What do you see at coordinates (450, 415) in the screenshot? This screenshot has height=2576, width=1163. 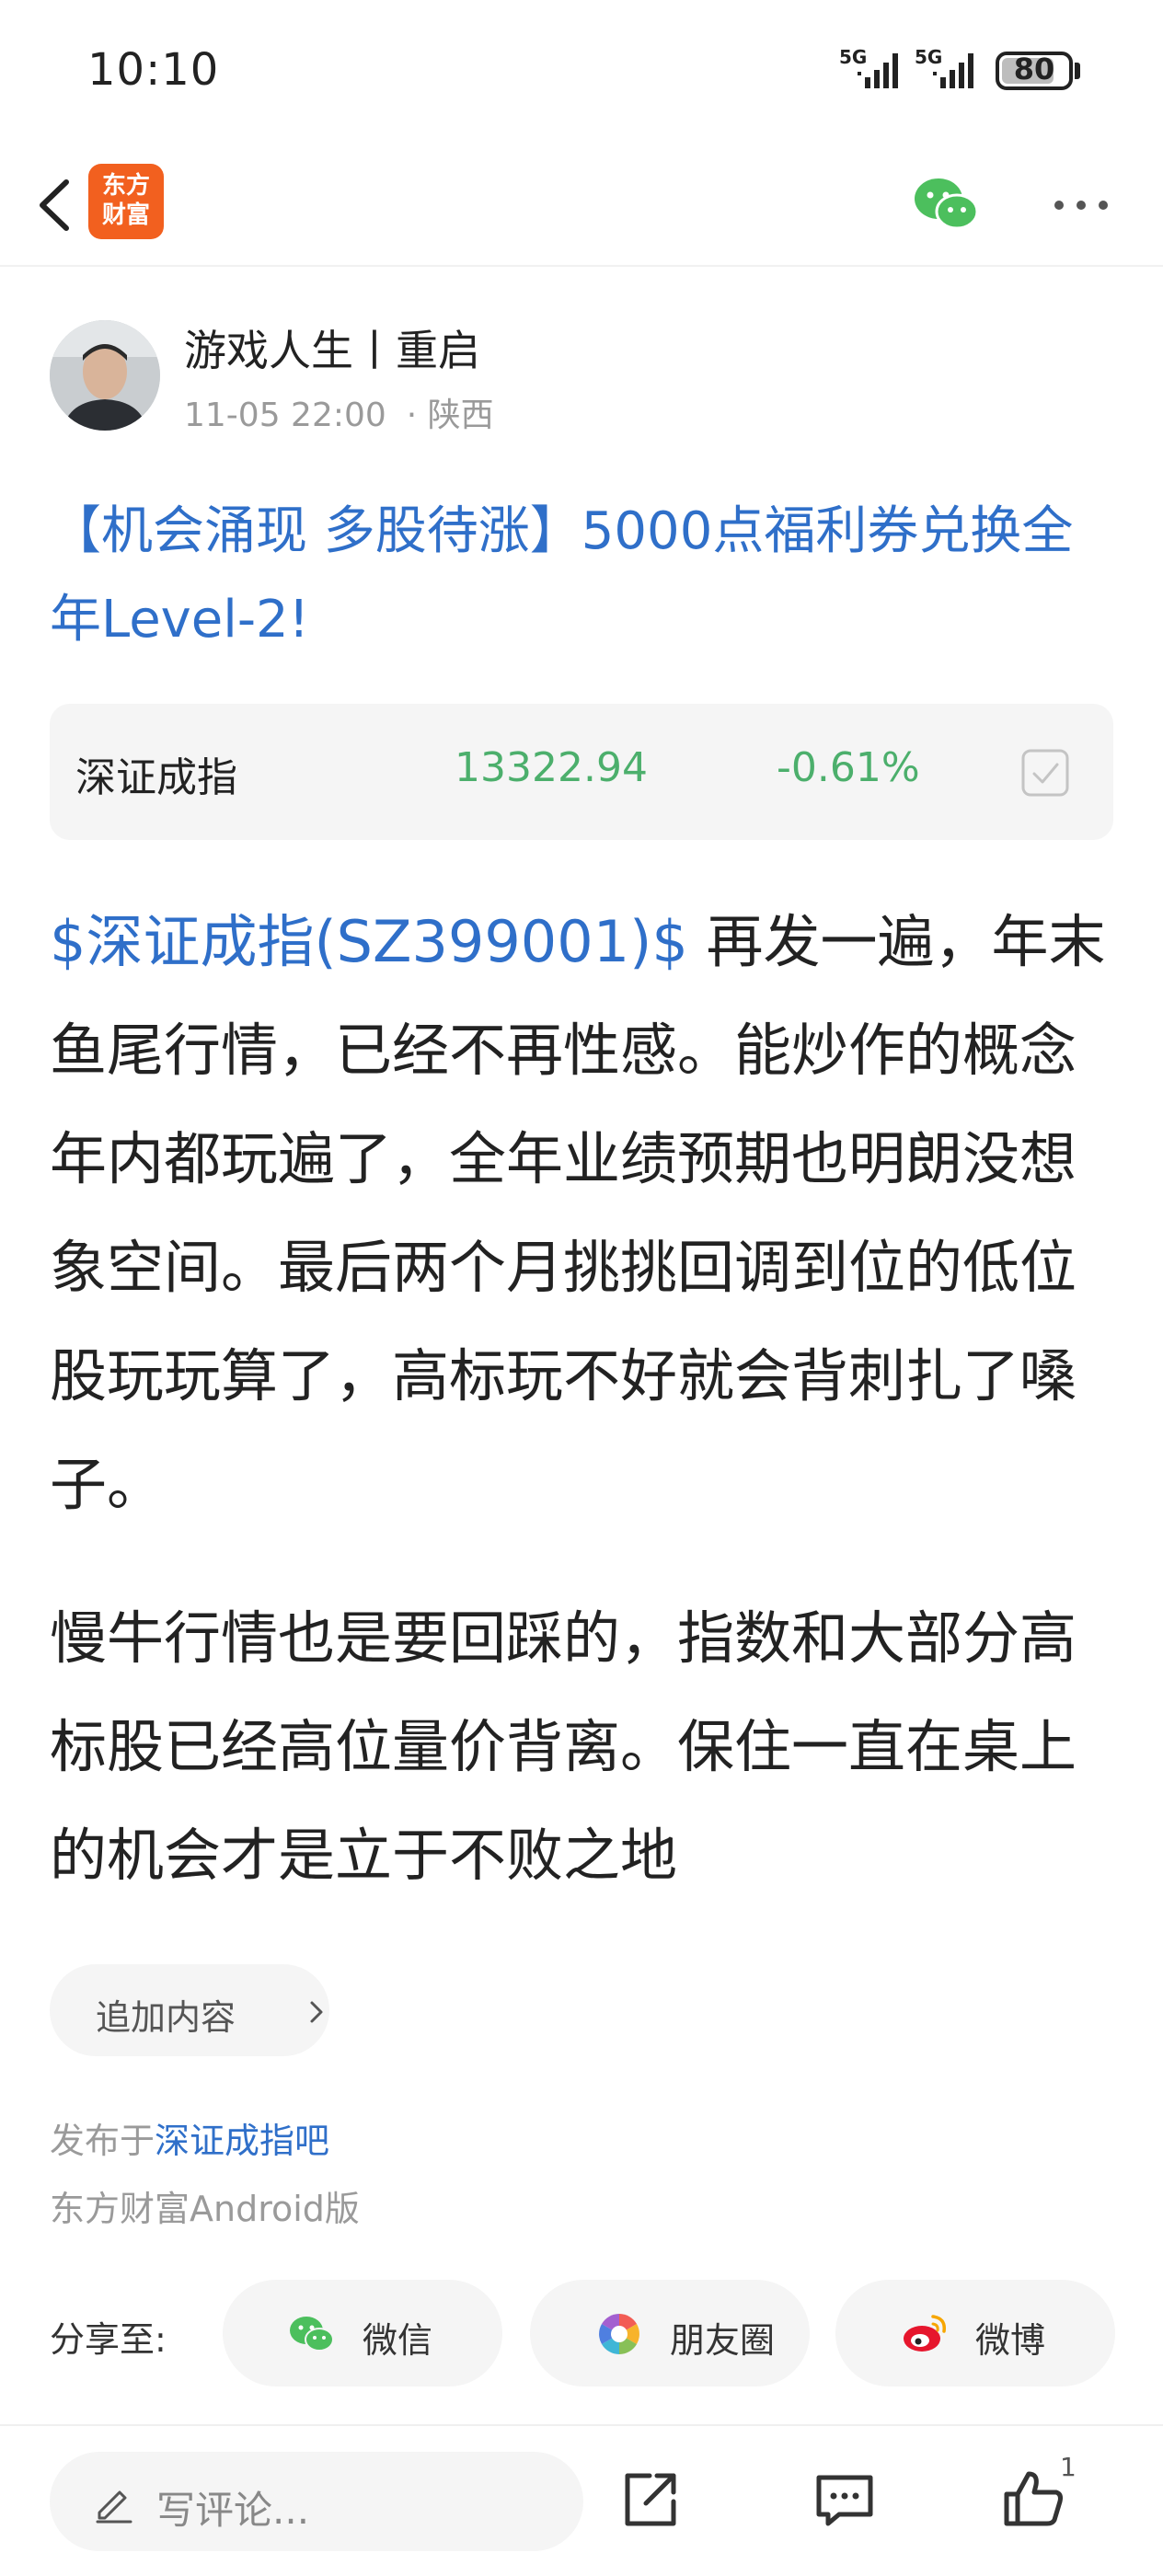 I see `post-location: · 陕西` at bounding box center [450, 415].